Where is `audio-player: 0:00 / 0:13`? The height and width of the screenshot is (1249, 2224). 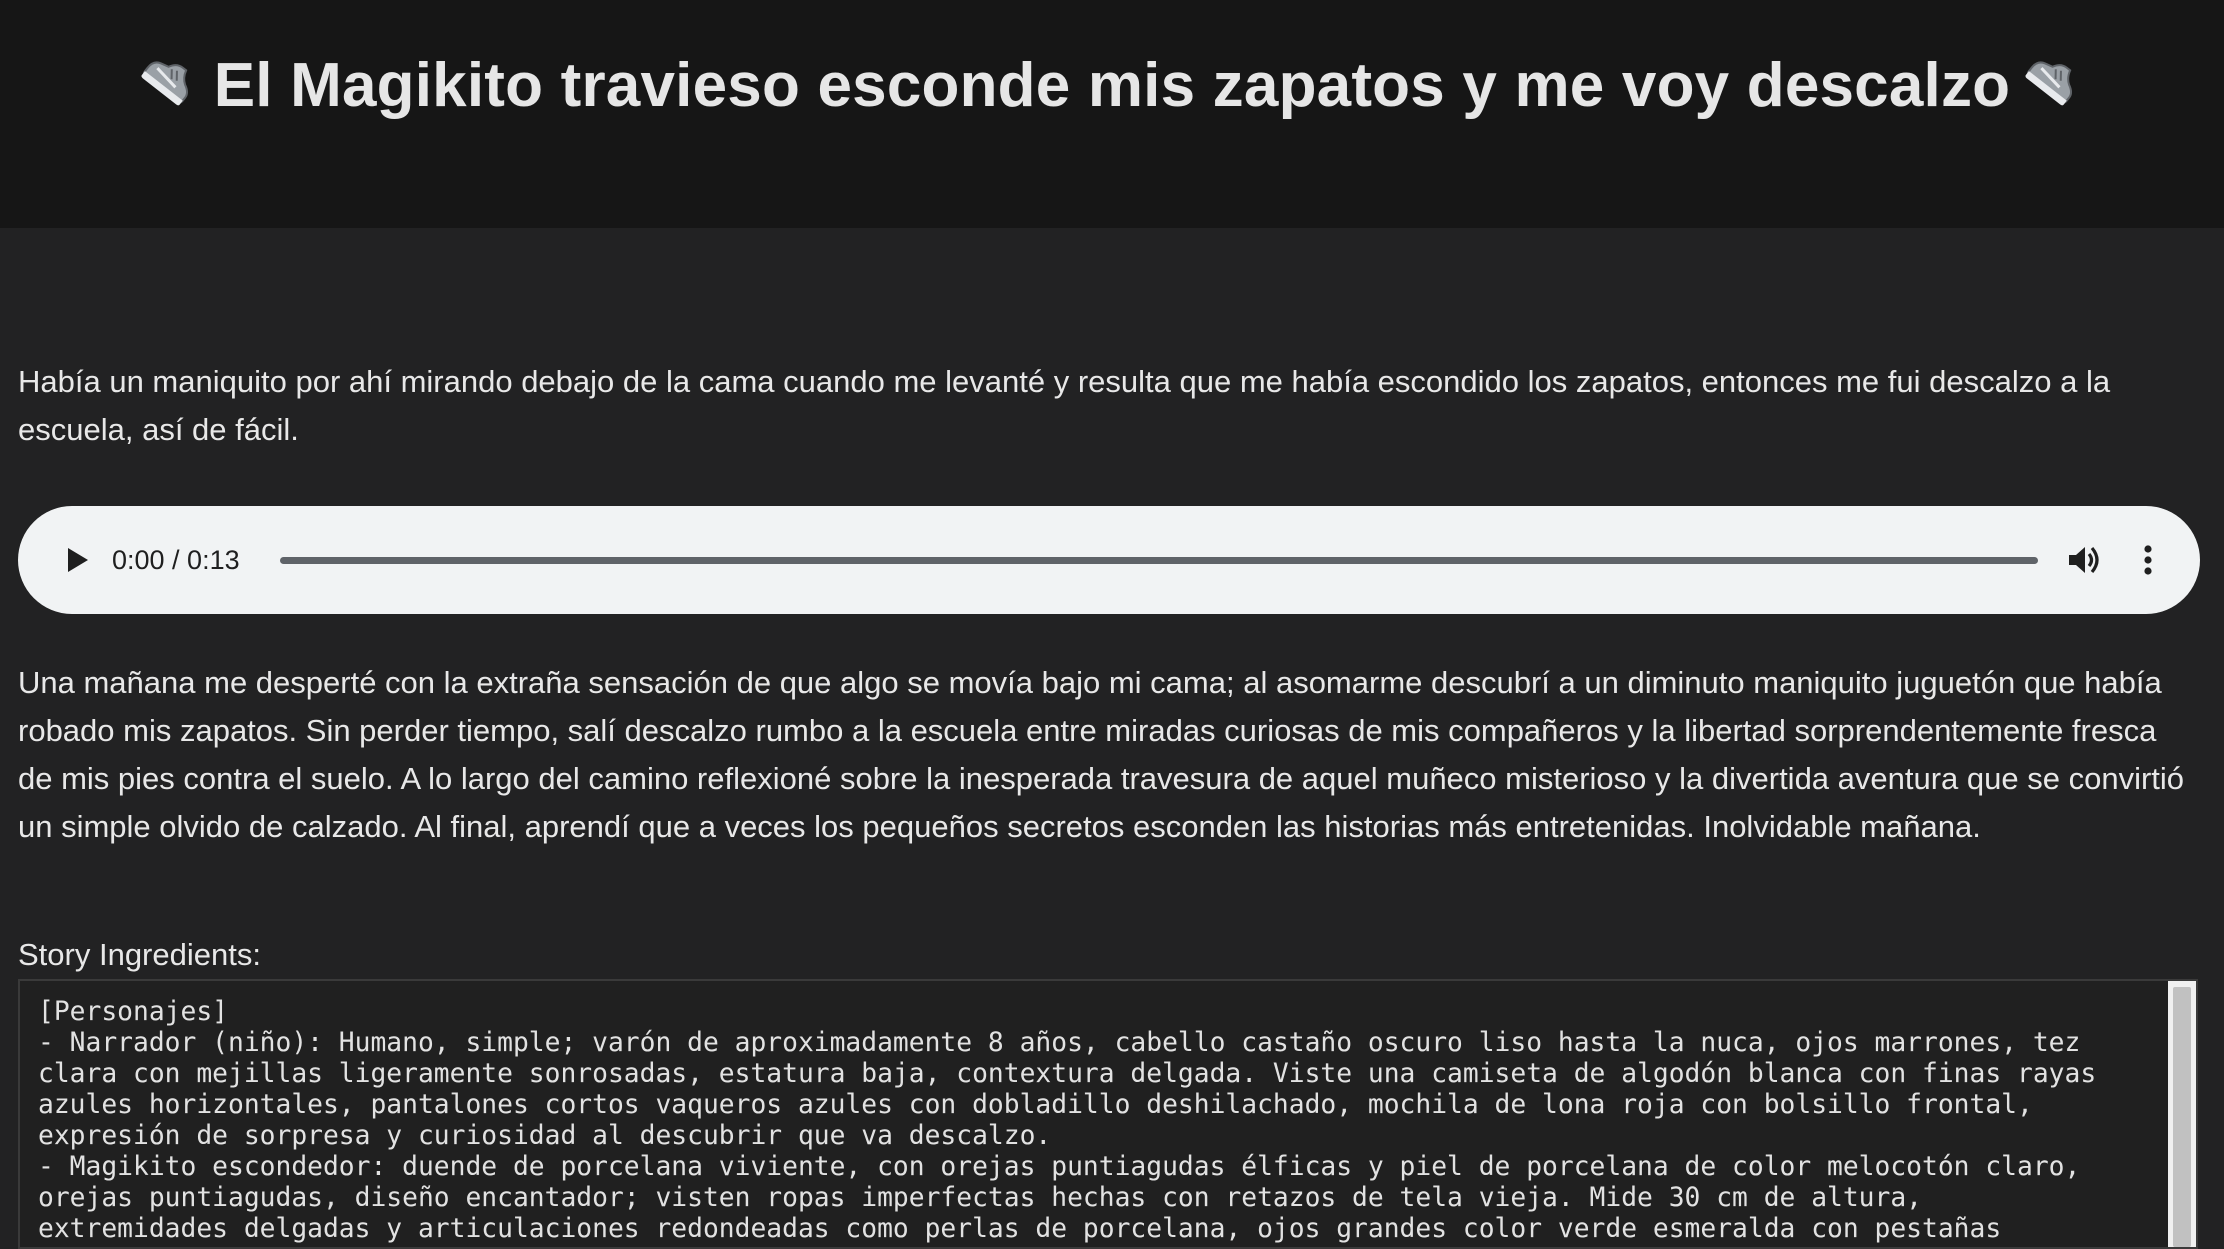
audio-player: 0:00 / 0:13 is located at coordinates (1109, 560).